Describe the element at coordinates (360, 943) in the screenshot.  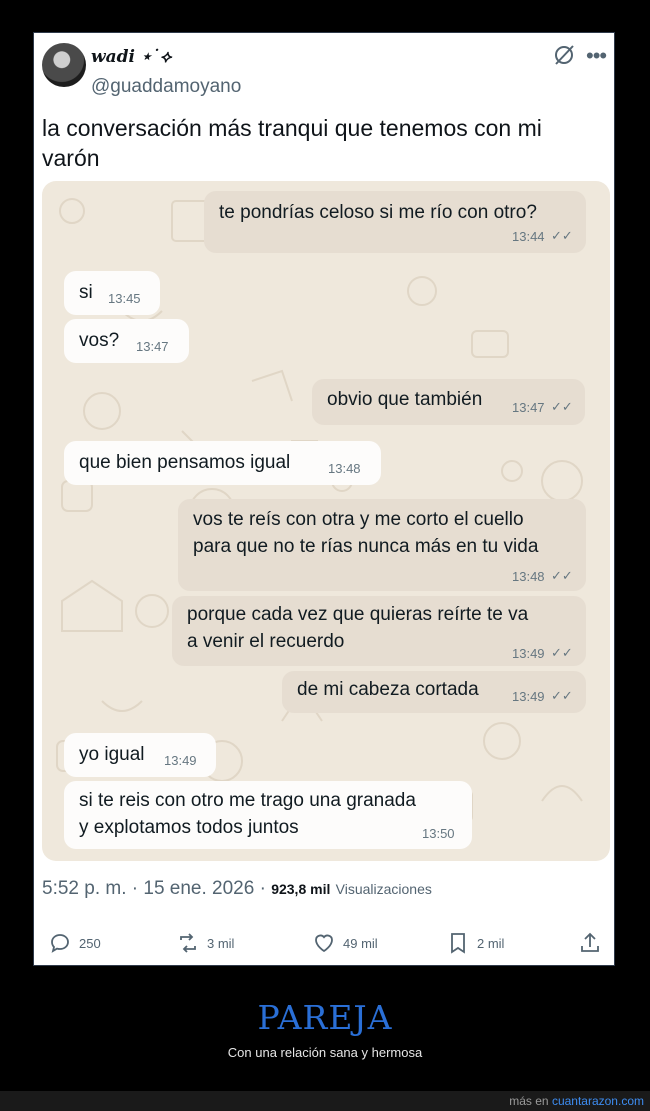
I see `like-count: 49 mil` at that location.